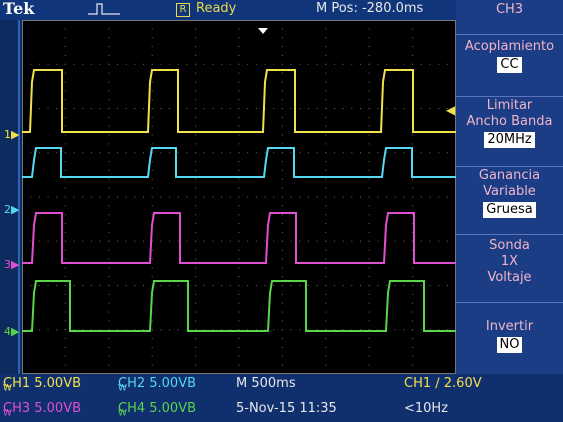 The image size is (563, 422). Describe the element at coordinates (42, 385) in the screenshot. I see `ch1-scale: CH1 5.00VB W` at that location.